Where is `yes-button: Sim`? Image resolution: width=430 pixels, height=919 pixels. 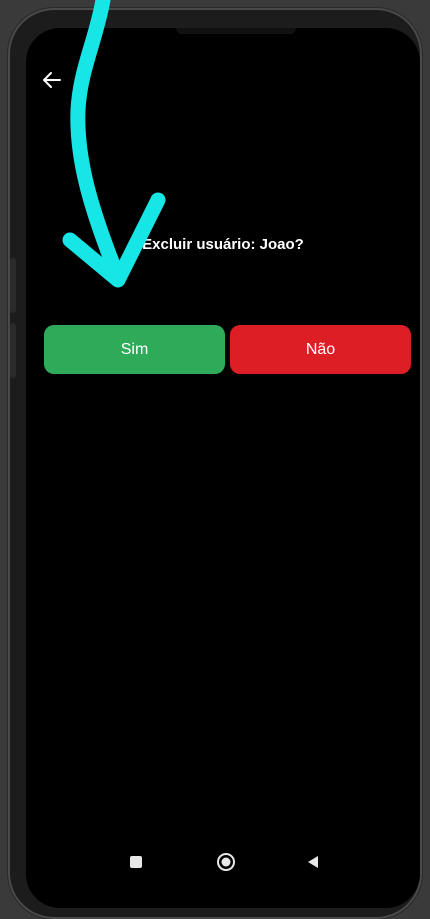
yes-button: Sim is located at coordinates (134, 349).